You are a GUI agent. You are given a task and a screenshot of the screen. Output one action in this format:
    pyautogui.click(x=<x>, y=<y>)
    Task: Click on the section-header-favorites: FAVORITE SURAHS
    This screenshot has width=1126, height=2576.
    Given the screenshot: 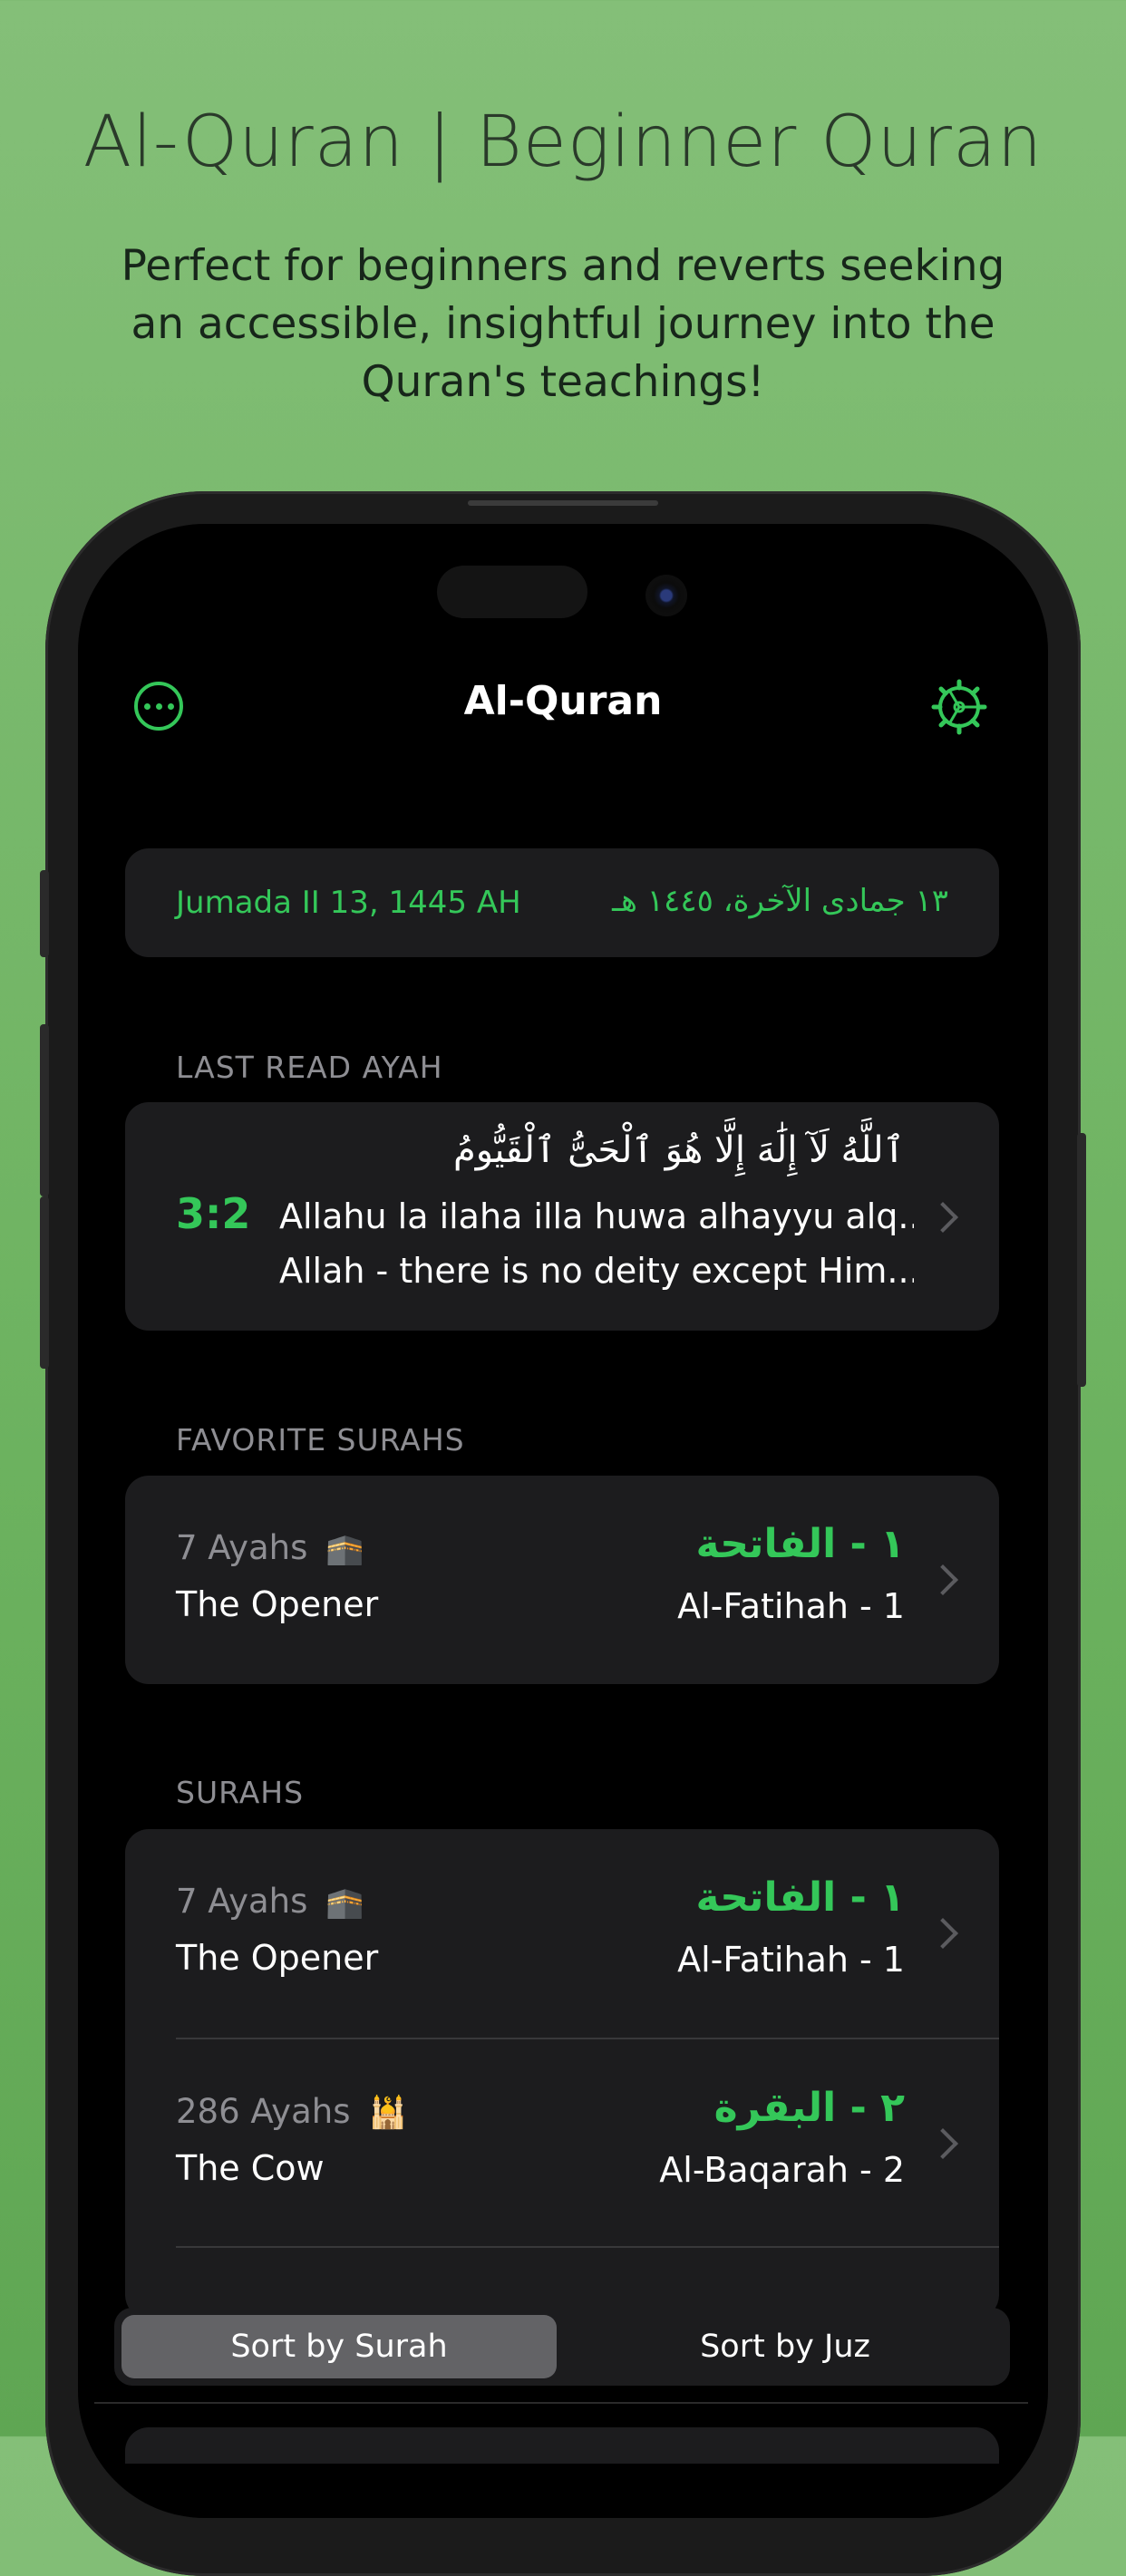 What is the action you would take?
    pyautogui.click(x=320, y=1439)
    